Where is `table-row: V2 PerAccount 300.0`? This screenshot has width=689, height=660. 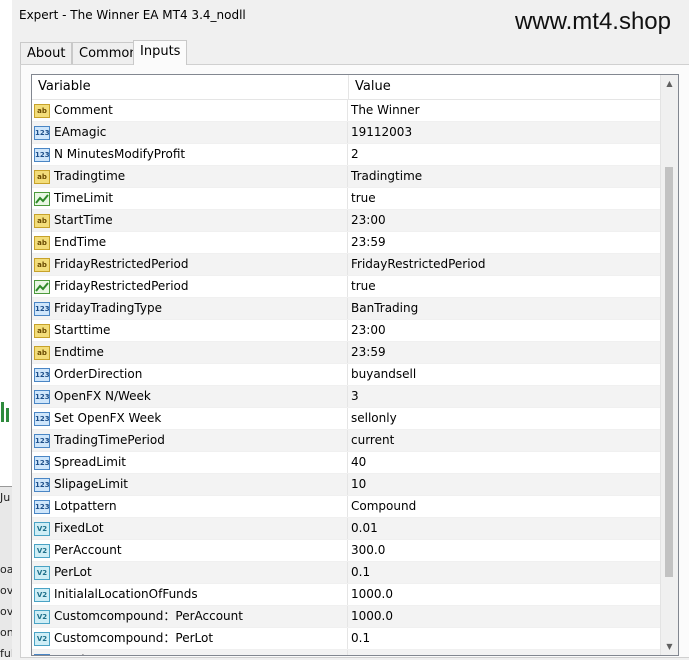 table-row: V2 PerAccount 300.0 is located at coordinates (355, 551).